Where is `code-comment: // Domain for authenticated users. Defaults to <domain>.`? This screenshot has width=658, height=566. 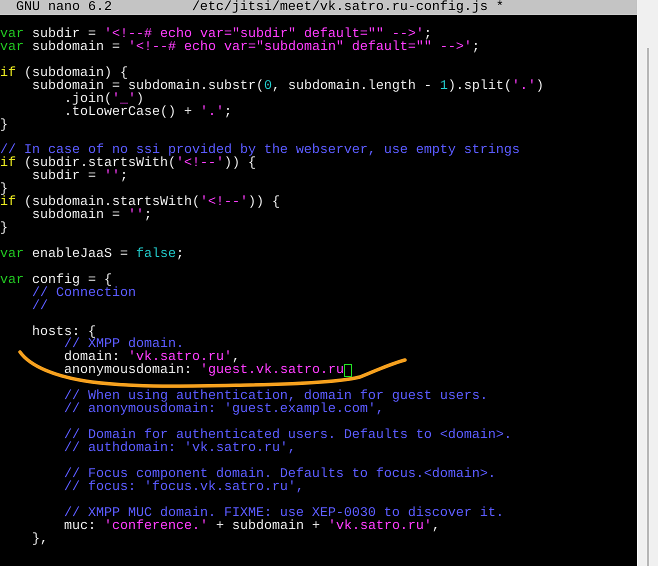 code-comment: // Domain for authenticated users. Defaults to <domain>. is located at coordinates (287, 435).